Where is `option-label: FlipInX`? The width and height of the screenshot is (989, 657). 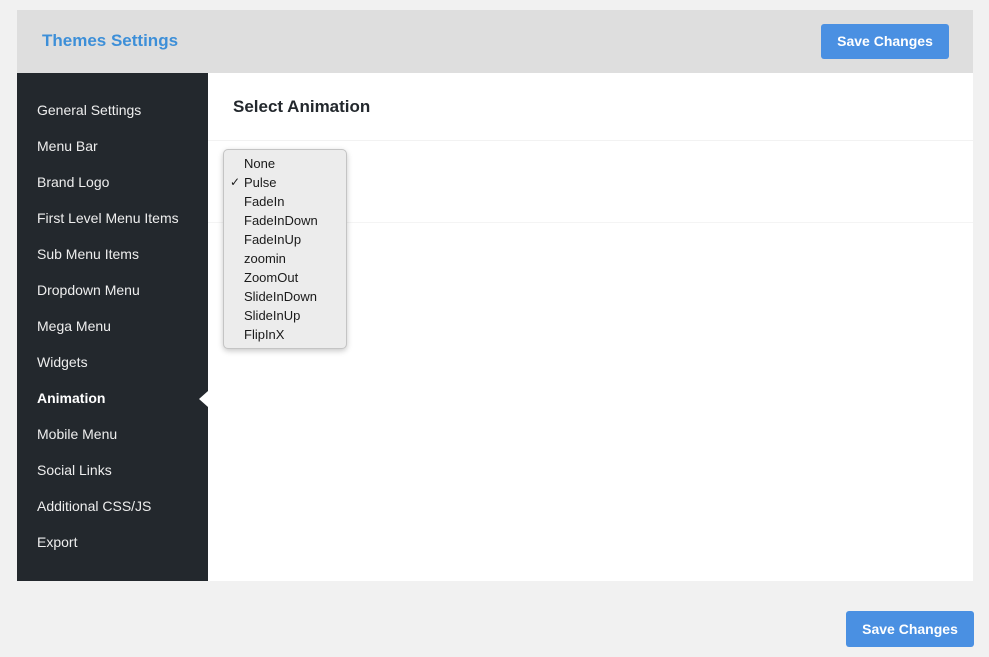
option-label: FlipInX is located at coordinates (264, 334).